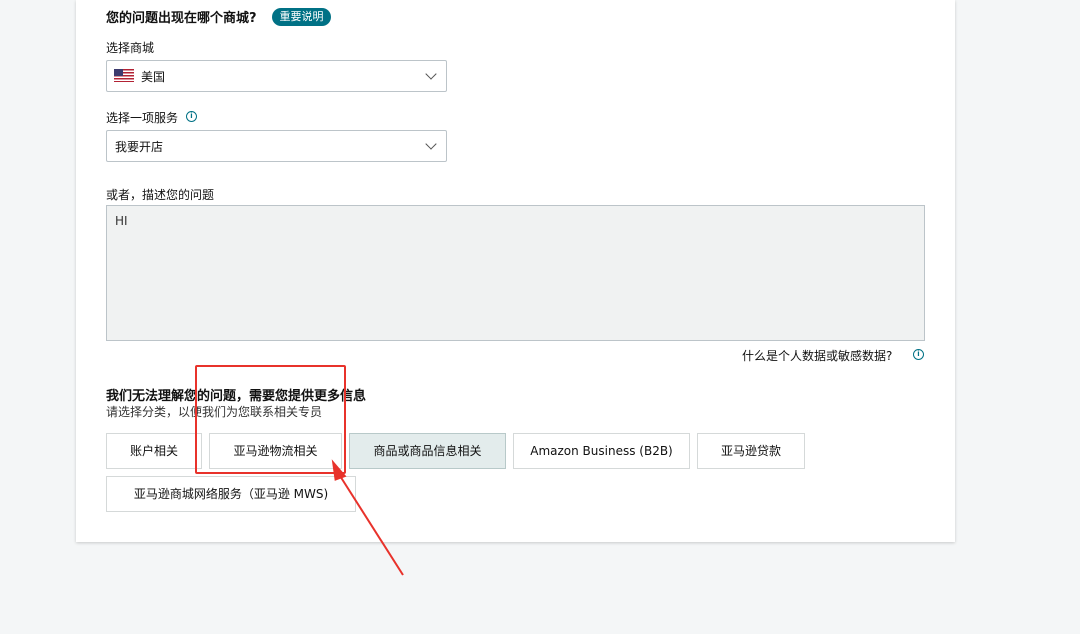 The image size is (1080, 634). Describe the element at coordinates (367, 517) in the screenshot. I see `annotation-arrow` at that location.